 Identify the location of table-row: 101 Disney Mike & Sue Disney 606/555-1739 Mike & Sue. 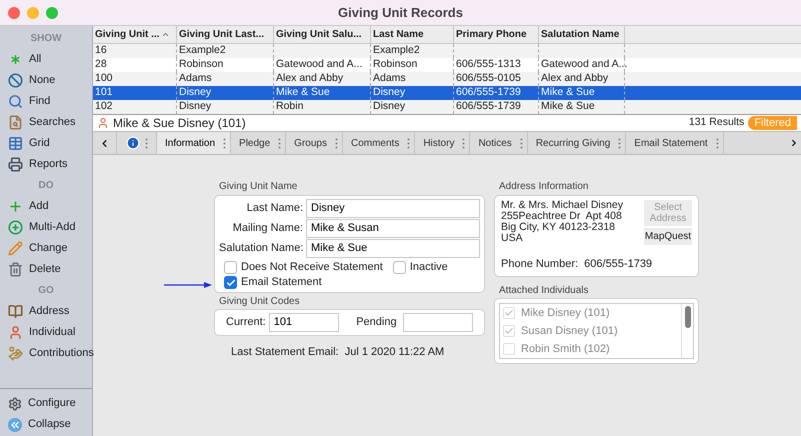
(447, 93).